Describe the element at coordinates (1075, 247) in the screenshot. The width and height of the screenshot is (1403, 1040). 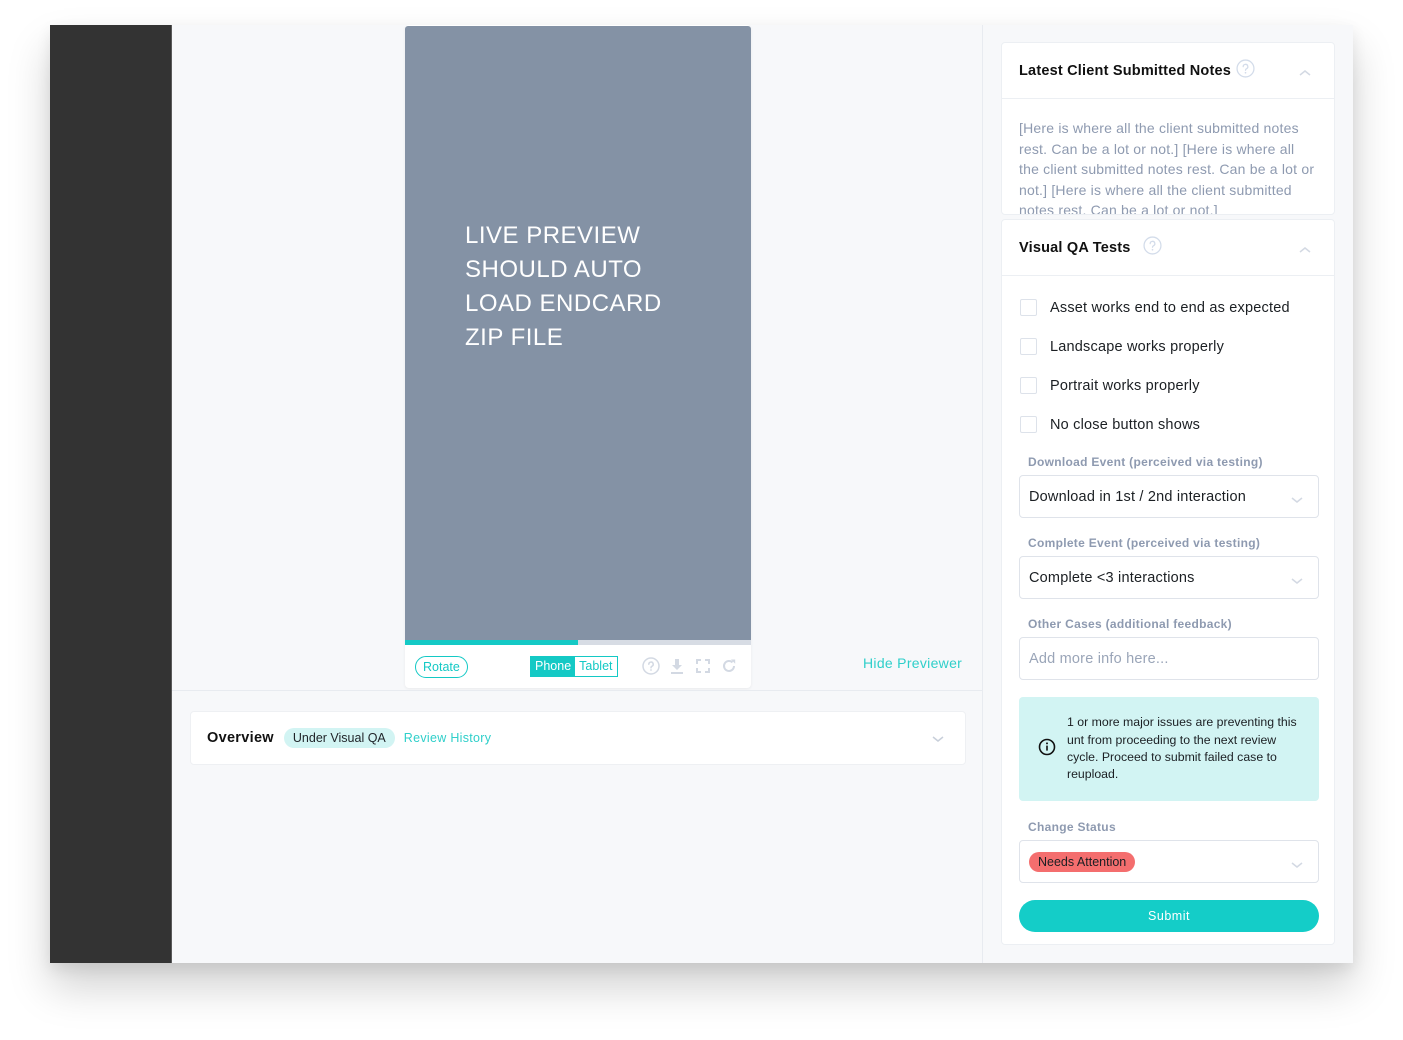
I see `visual-qa-title: Visual QA Tests` at that location.